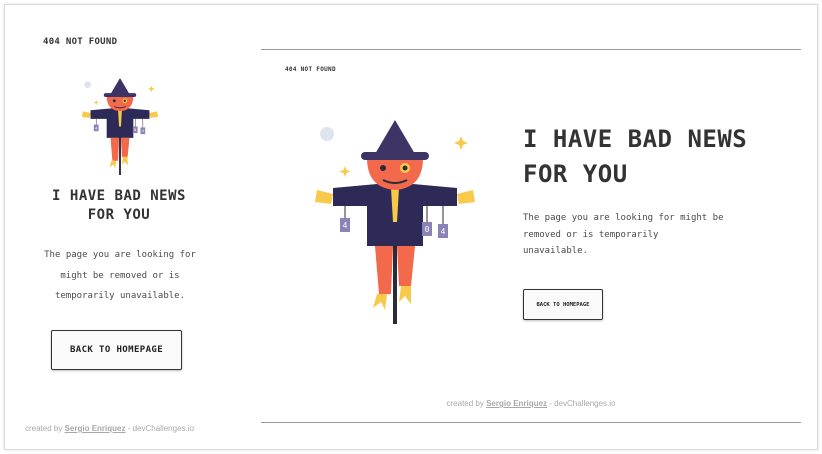  Describe the element at coordinates (591, 234) in the screenshot. I see `description-line: removed or is temporarily` at that location.